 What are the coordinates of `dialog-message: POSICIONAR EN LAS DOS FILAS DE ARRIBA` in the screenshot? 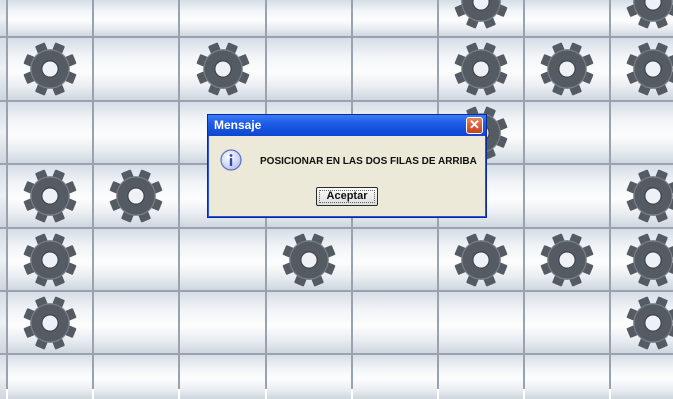 It's located at (368, 161).